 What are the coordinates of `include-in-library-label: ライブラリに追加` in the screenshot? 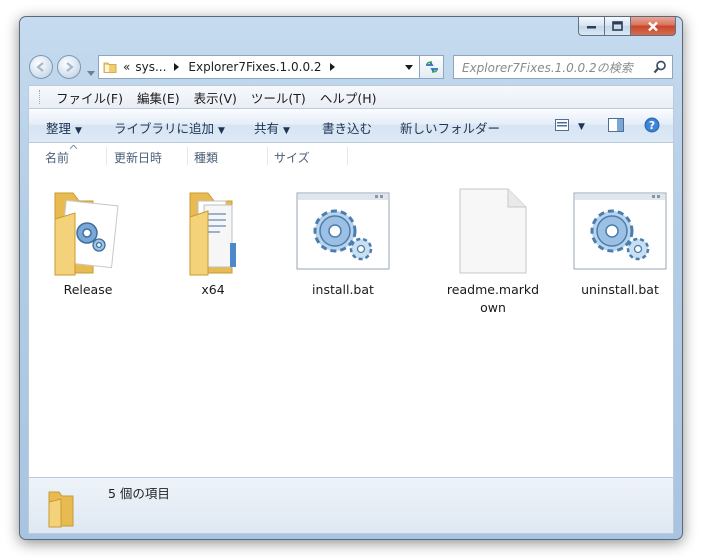 It's located at (164, 128).